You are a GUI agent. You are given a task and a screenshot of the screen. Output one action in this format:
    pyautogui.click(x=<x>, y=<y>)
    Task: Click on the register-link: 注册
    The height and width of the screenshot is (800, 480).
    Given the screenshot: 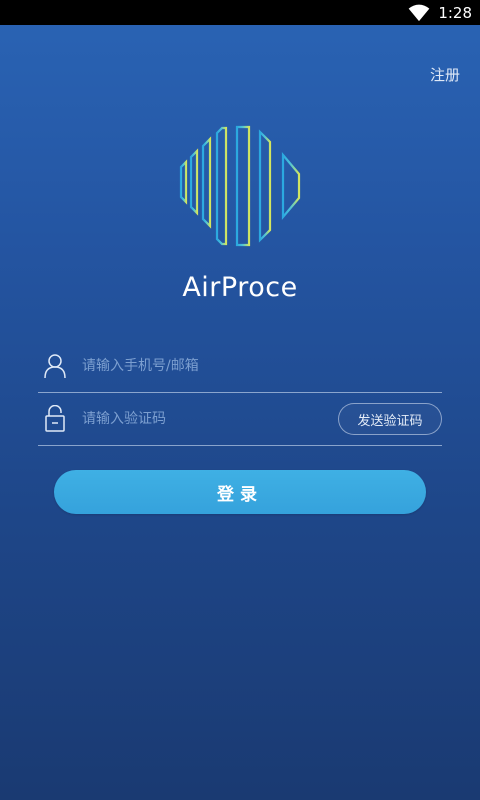 What is the action you would take?
    pyautogui.click(x=445, y=74)
    